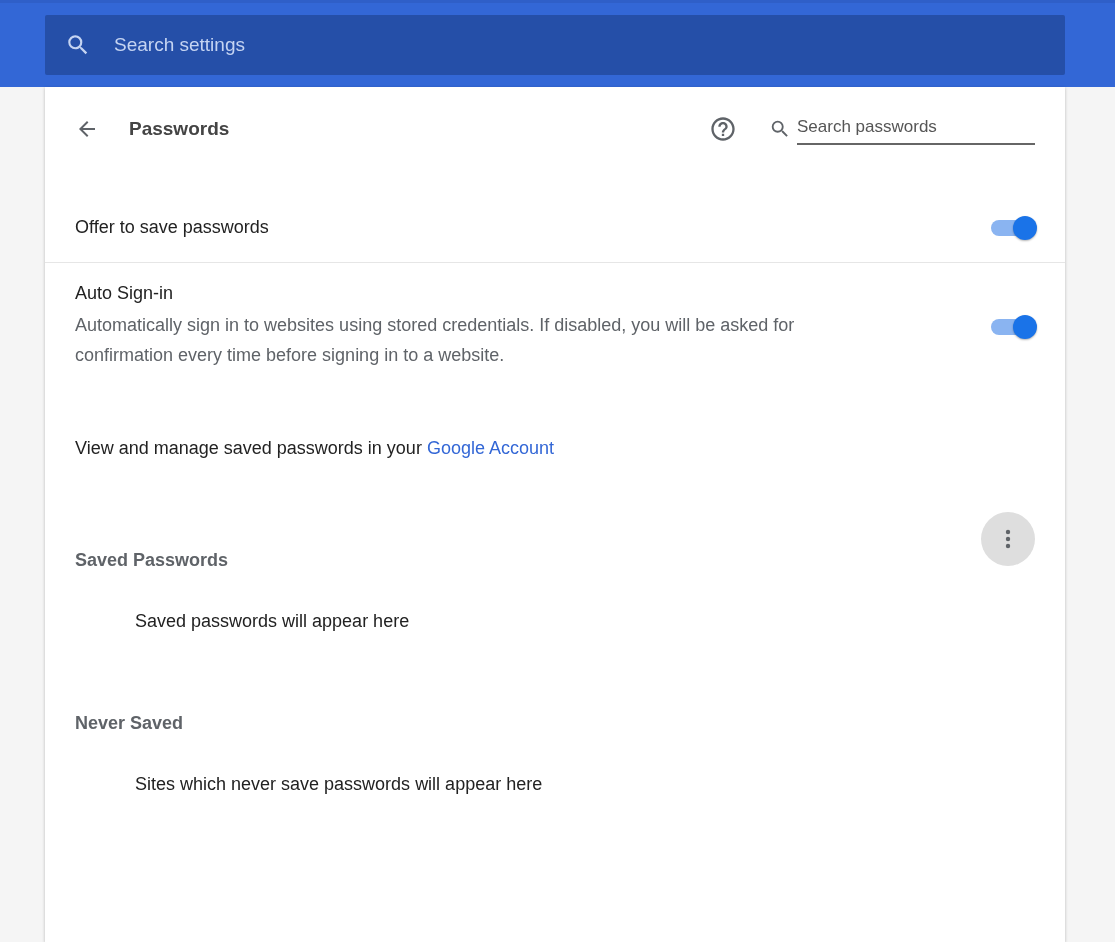 This screenshot has width=1115, height=942. I want to click on setting-label: Offer to save passwords, so click(172, 227).